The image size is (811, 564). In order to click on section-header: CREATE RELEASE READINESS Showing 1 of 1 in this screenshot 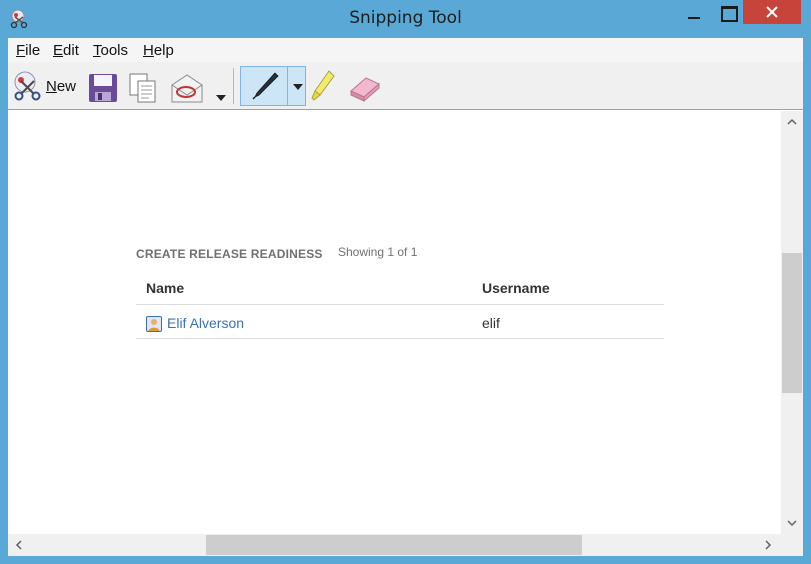, I will do `click(276, 254)`.